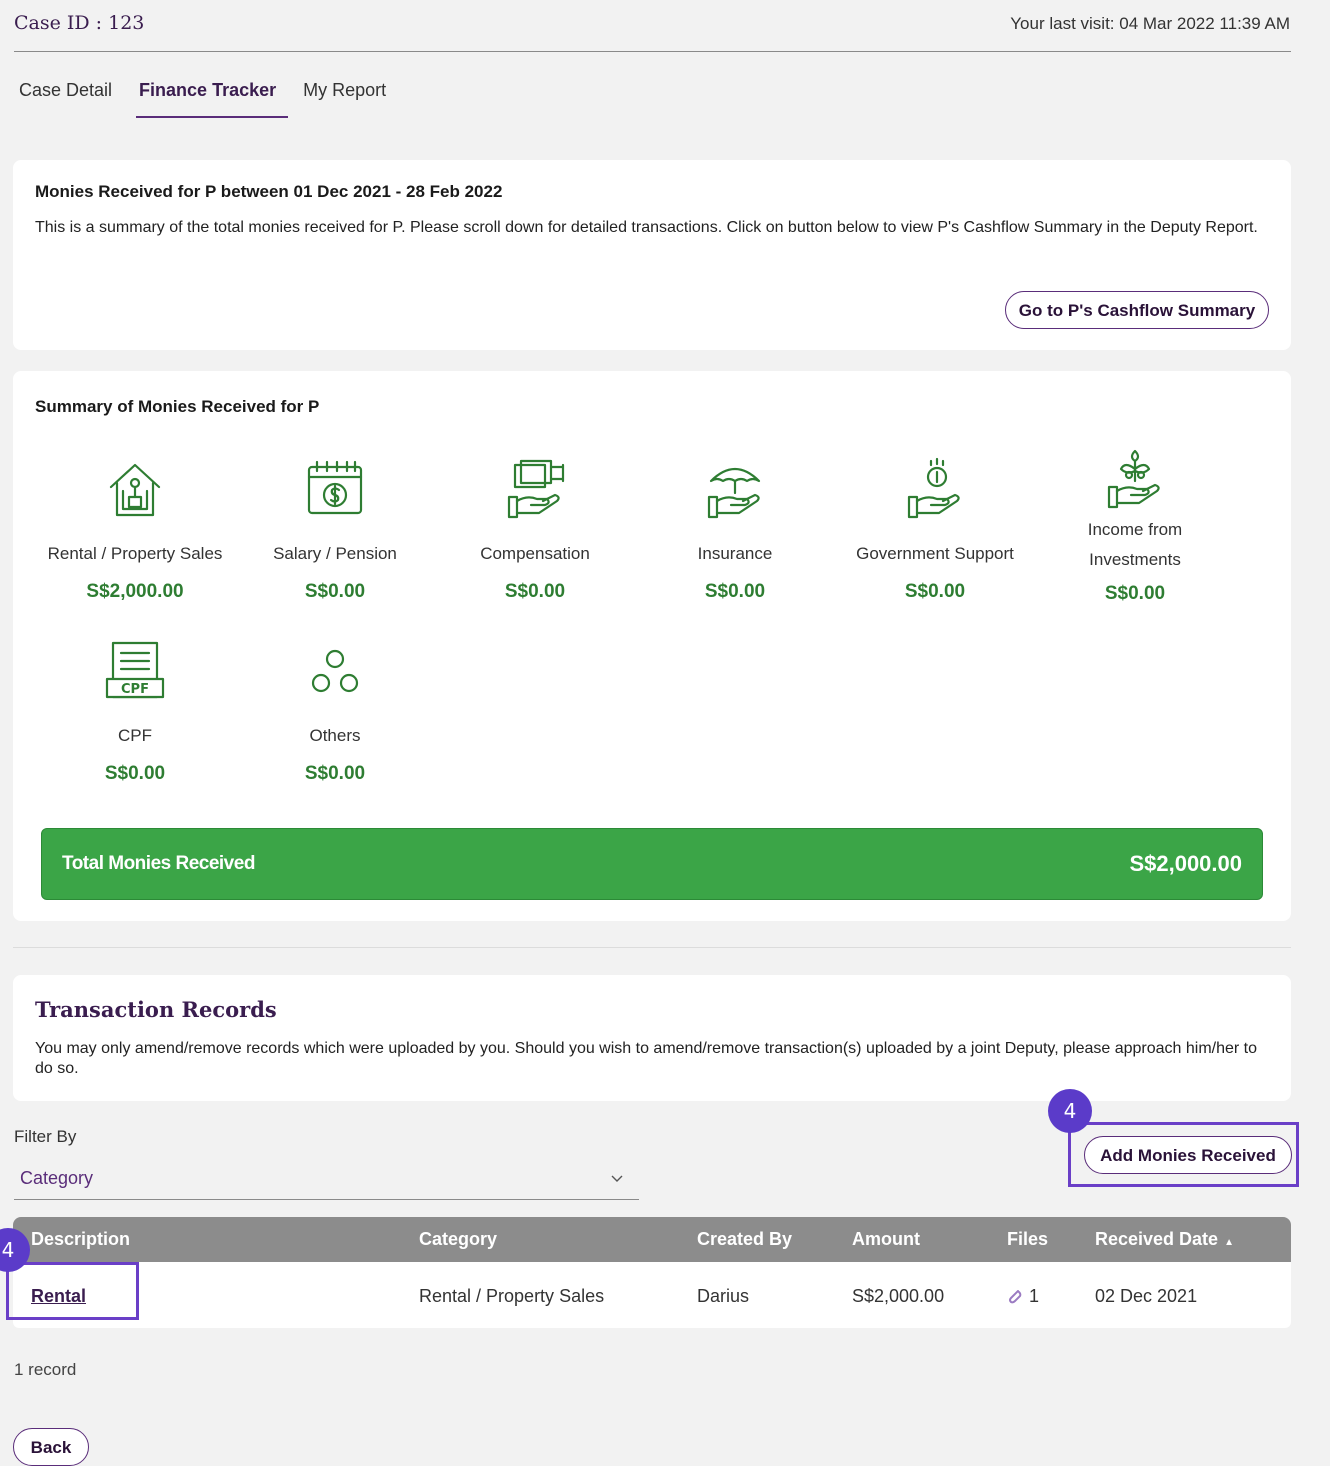 The height and width of the screenshot is (1466, 1330). I want to click on summary-item-cpf: CPF CPF S$0.00, so click(135, 712).